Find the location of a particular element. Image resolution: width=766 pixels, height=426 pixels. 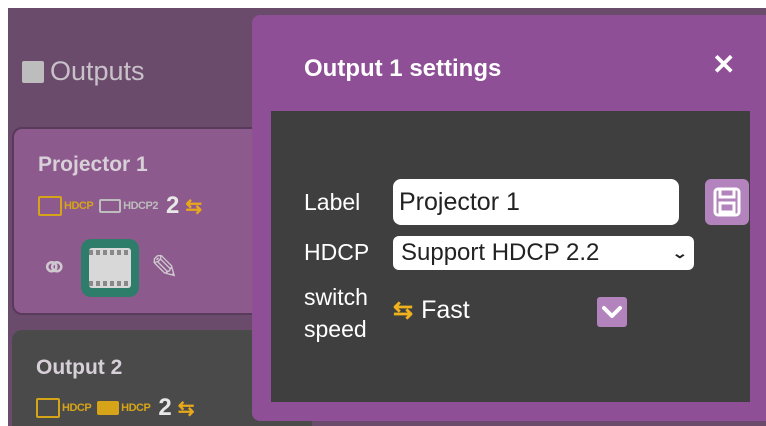

switch-speed-label-line2: speed is located at coordinates (335, 329).